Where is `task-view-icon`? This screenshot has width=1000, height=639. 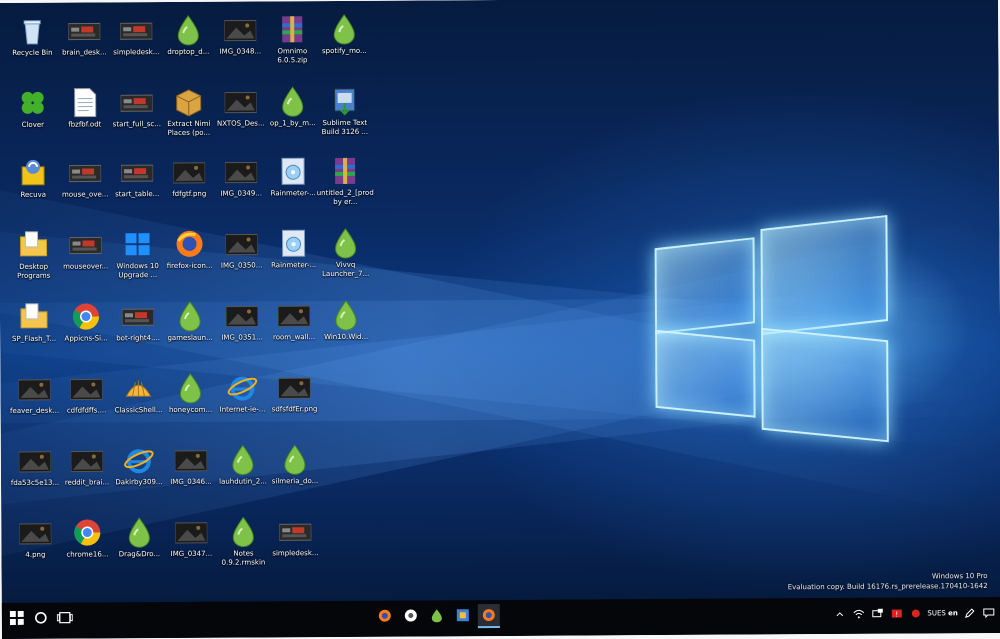 task-view-icon is located at coordinates (65, 618).